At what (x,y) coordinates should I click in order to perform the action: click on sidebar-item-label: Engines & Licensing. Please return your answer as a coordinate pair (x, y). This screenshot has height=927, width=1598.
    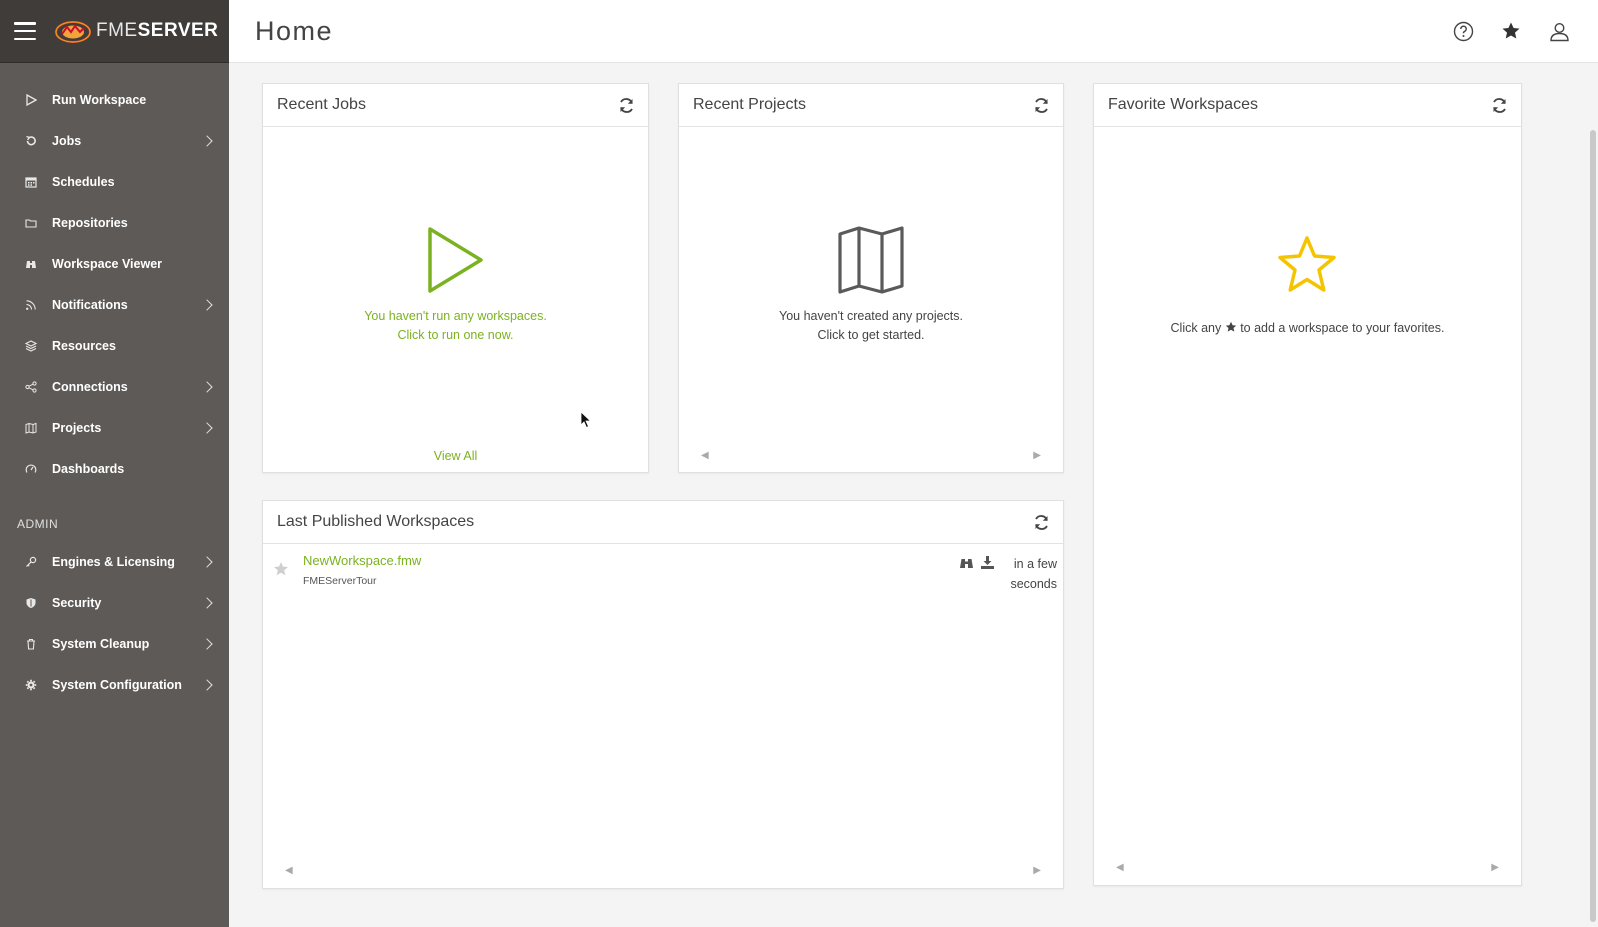
    Looking at the image, I should click on (113, 561).